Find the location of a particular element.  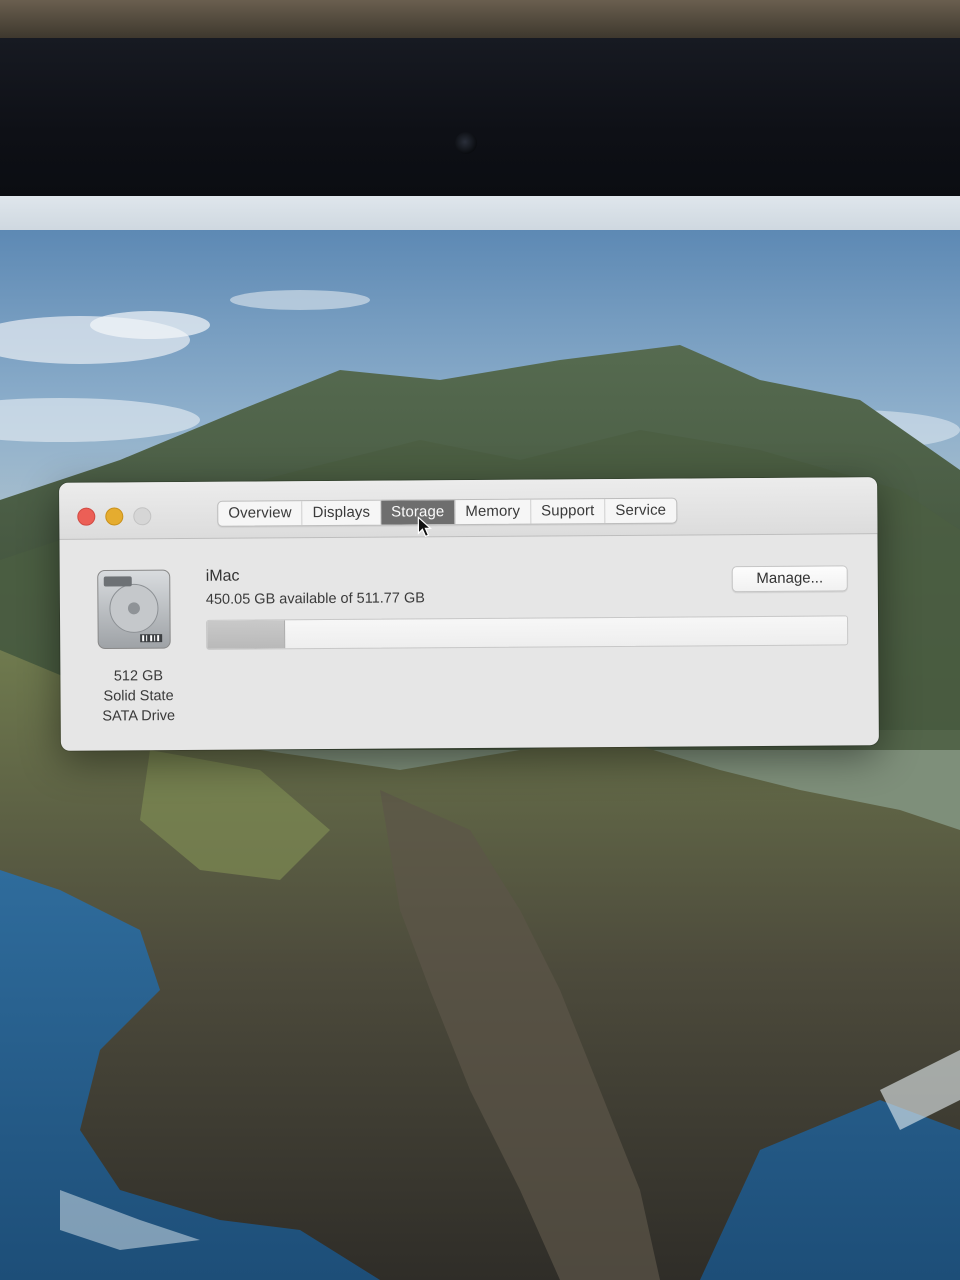

tab-service: Service is located at coordinates (640, 511).